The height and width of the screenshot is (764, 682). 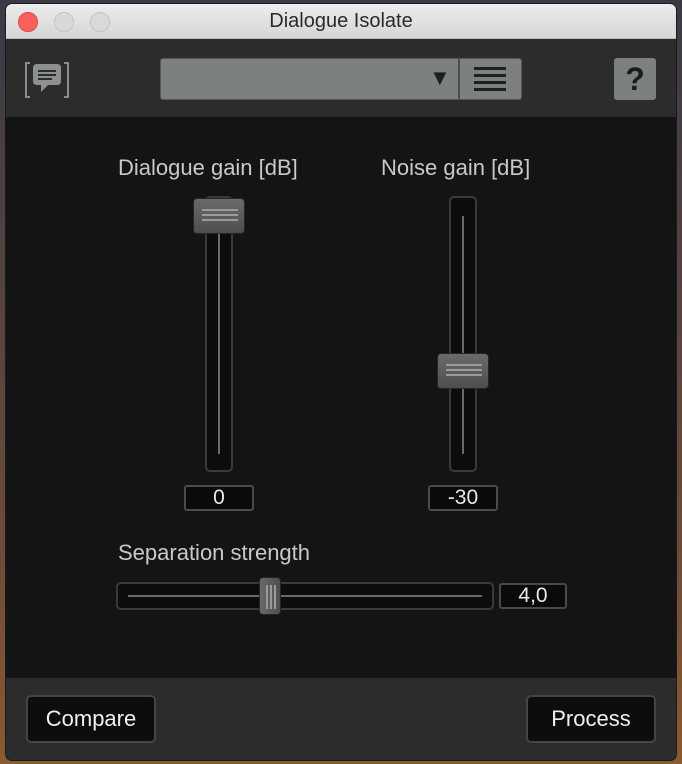 I want to click on noise-gain-slider-handle, so click(x=463, y=370).